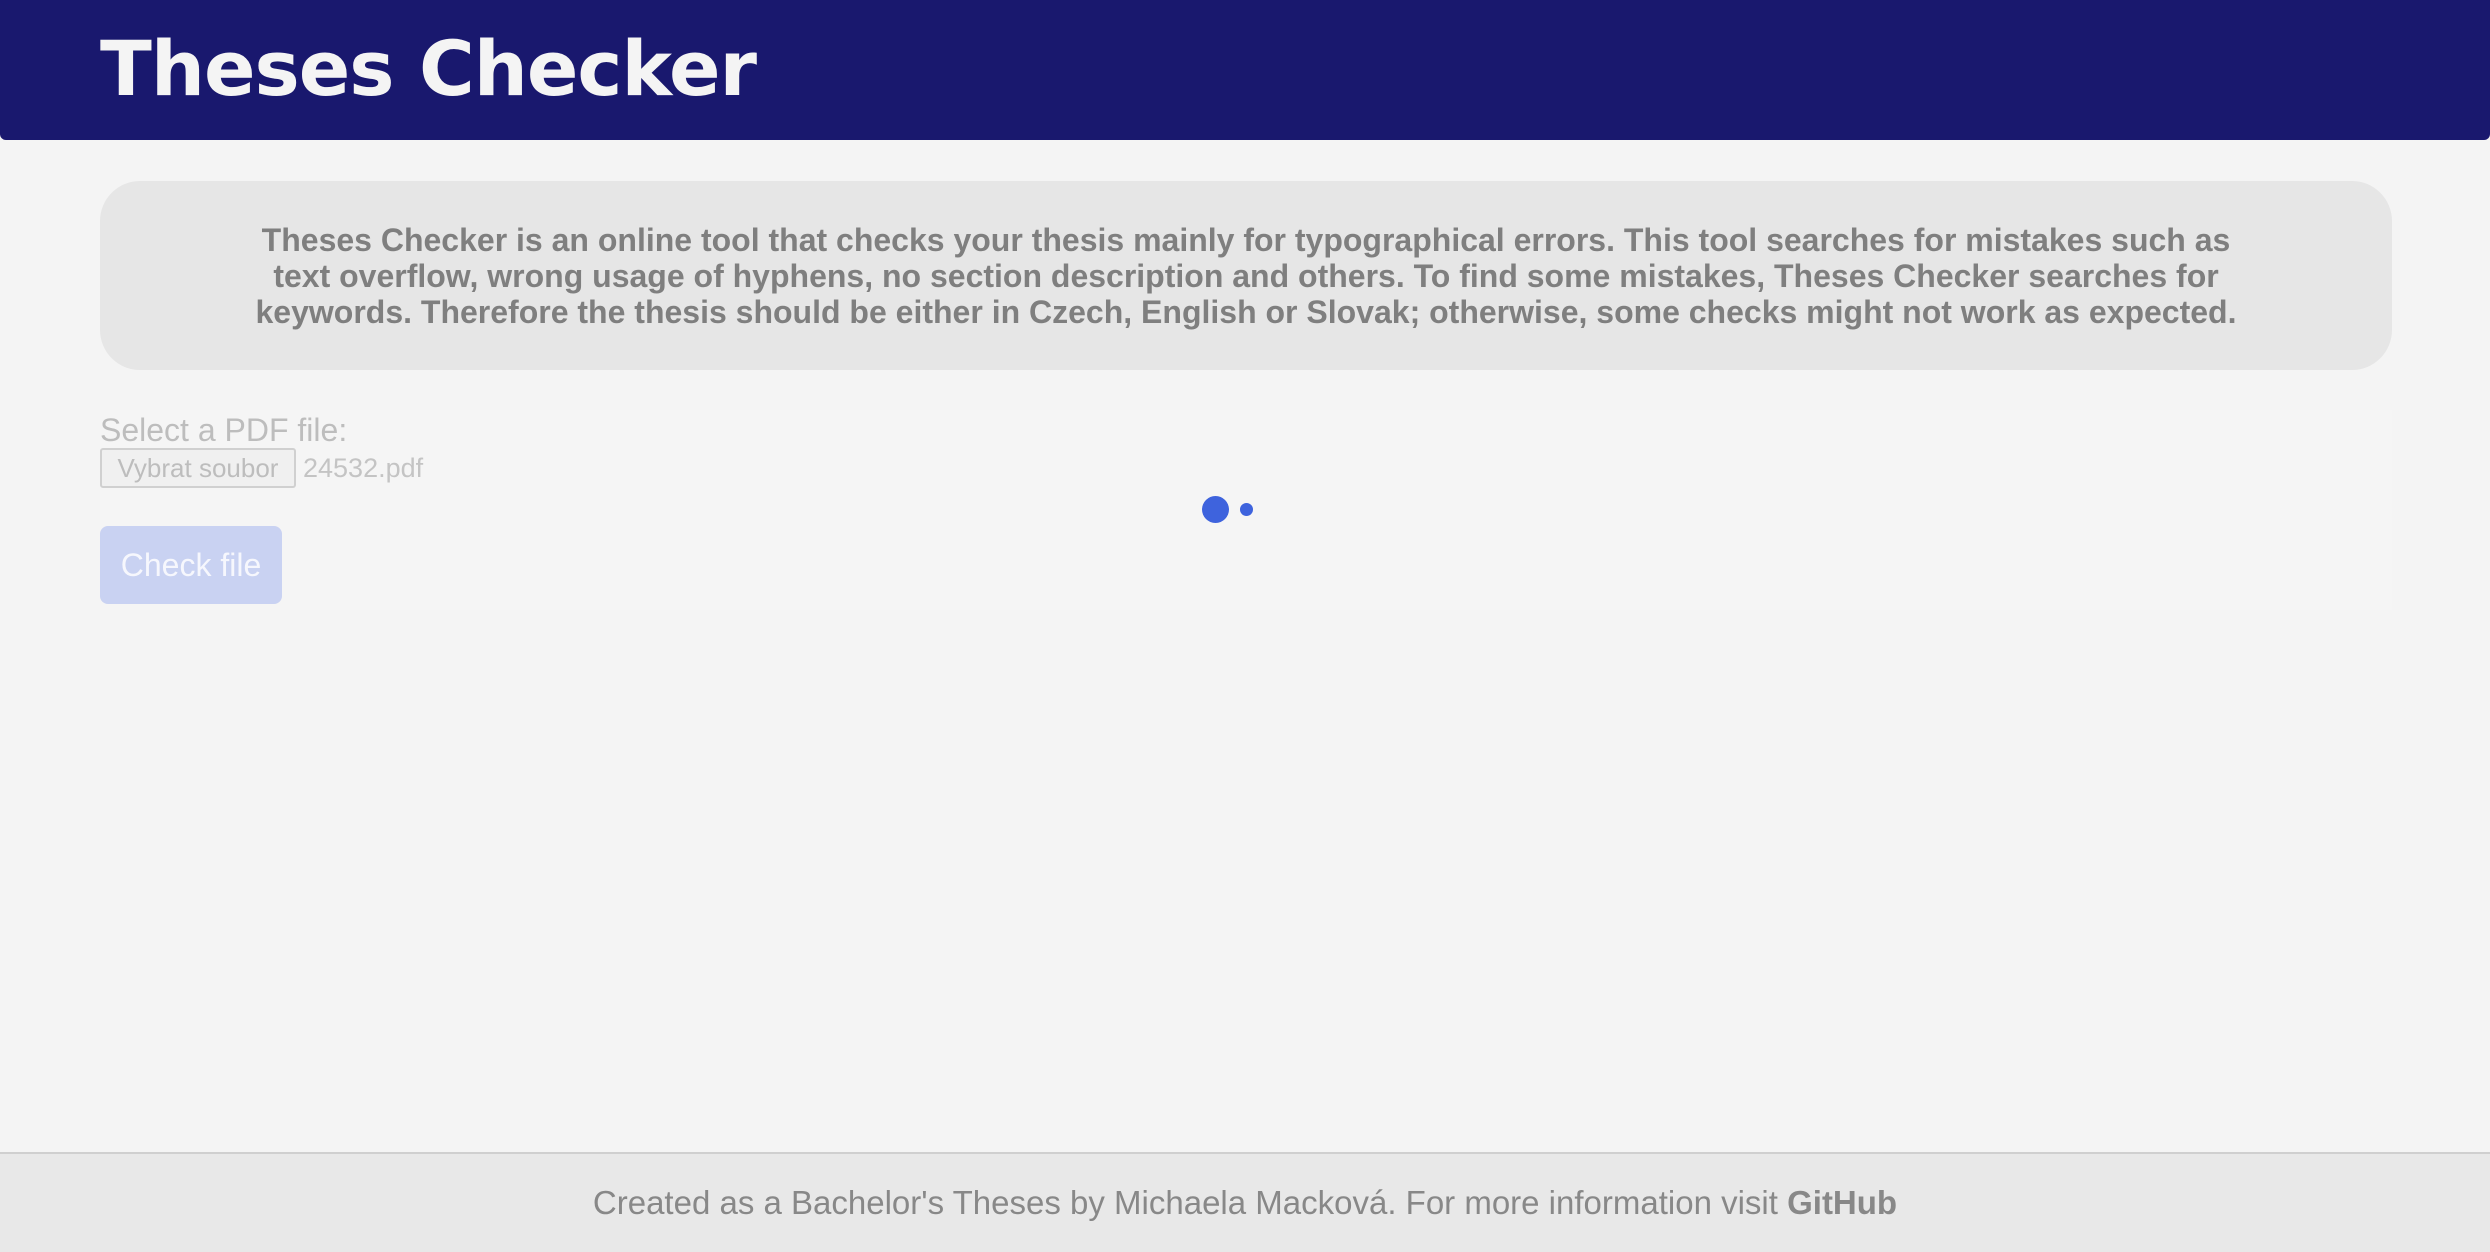 This screenshot has height=1252, width=2490. What do you see at coordinates (363, 468) in the screenshot?
I see `selected-file-name: 24532.pdf` at bounding box center [363, 468].